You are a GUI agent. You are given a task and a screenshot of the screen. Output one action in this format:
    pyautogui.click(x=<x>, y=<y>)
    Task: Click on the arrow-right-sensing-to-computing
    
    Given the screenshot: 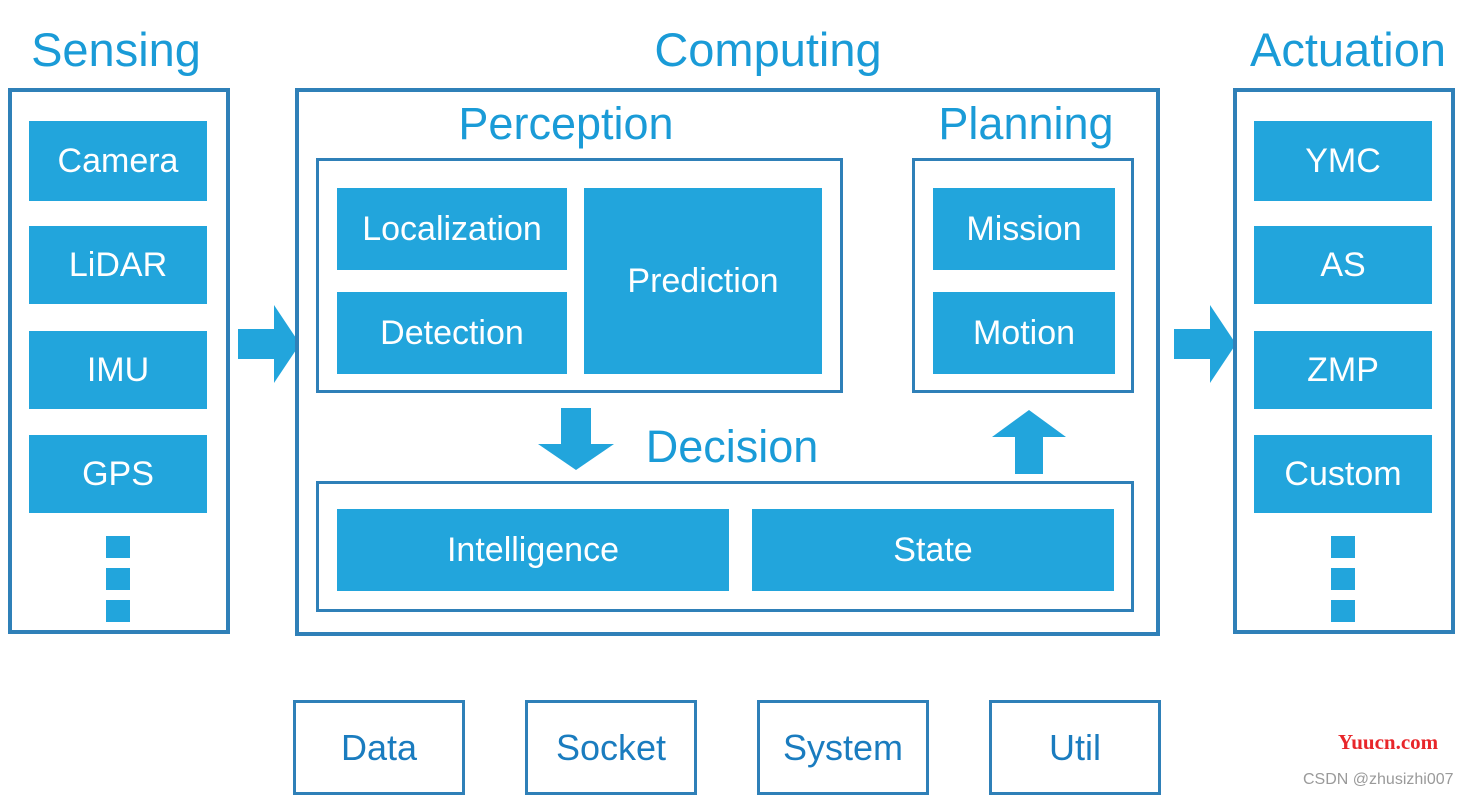 What is the action you would take?
    pyautogui.click(x=269, y=344)
    